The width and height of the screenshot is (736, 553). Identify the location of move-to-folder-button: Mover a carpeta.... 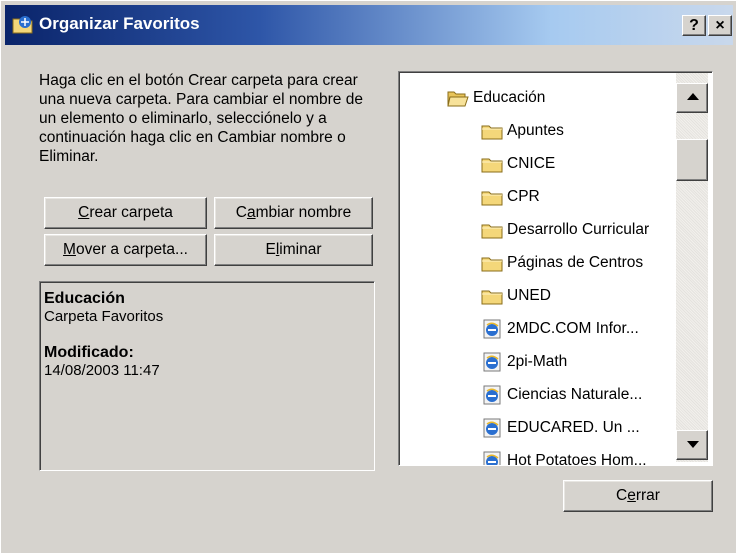
(125, 250).